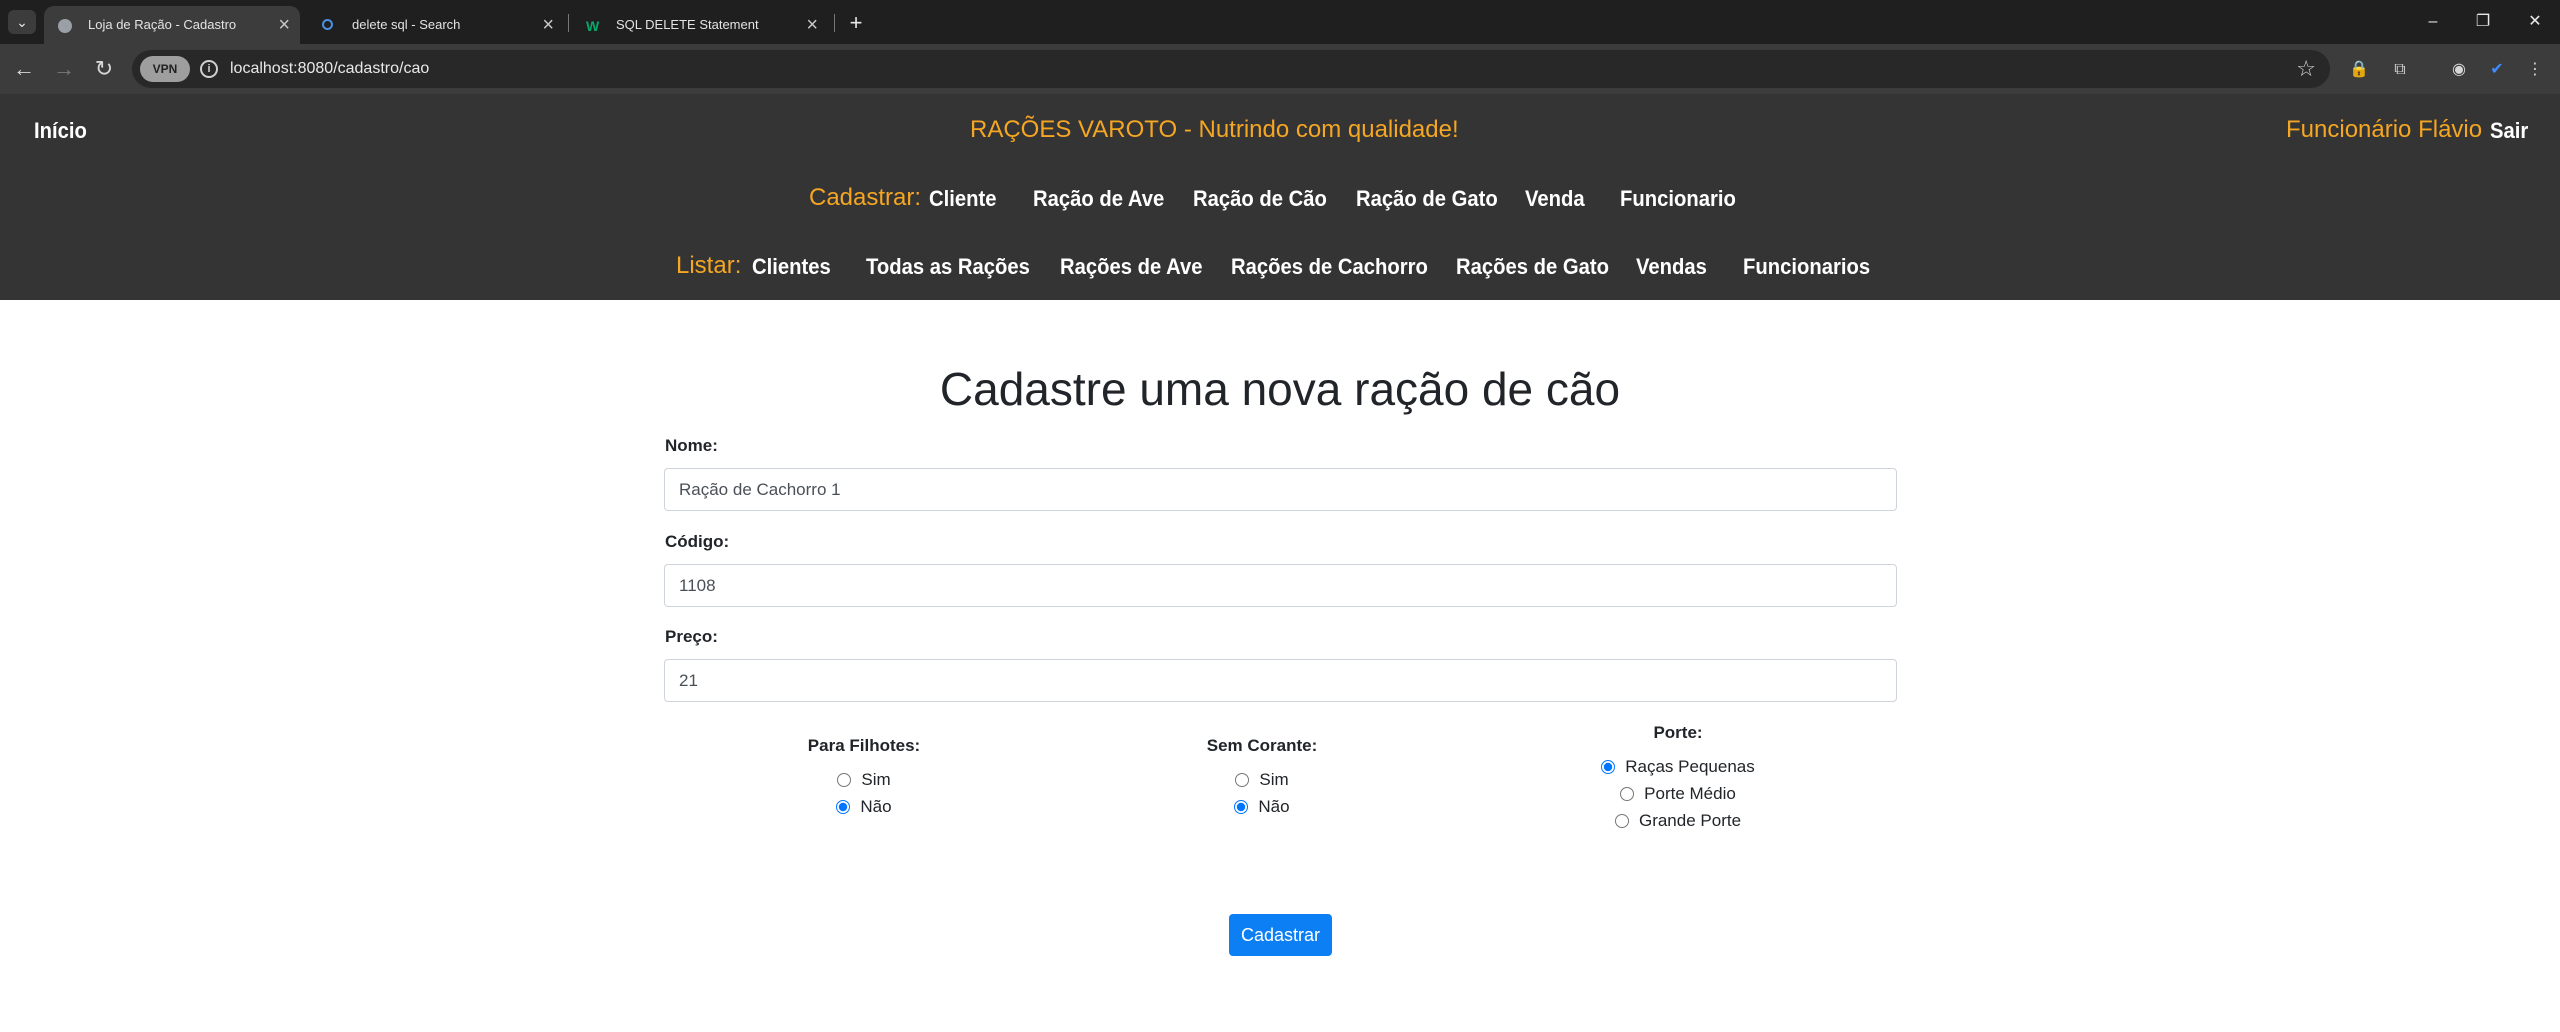  What do you see at coordinates (1427, 199) in the screenshot?
I see `register-racao-gato-link: Ração de Gato` at bounding box center [1427, 199].